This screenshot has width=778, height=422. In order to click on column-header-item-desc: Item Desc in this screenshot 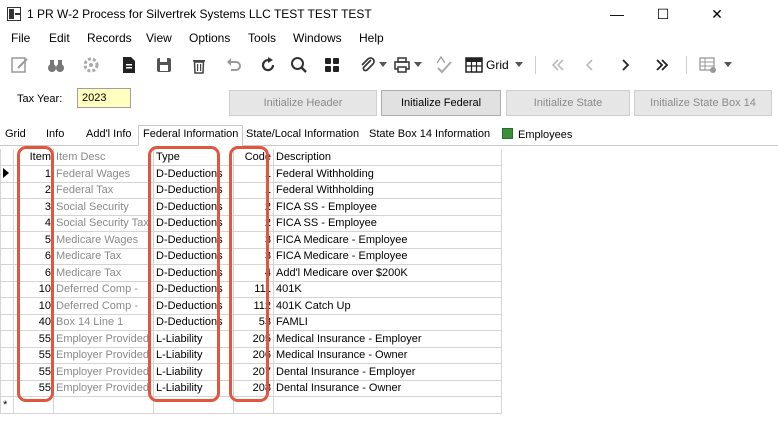, I will do `click(103, 157)`.